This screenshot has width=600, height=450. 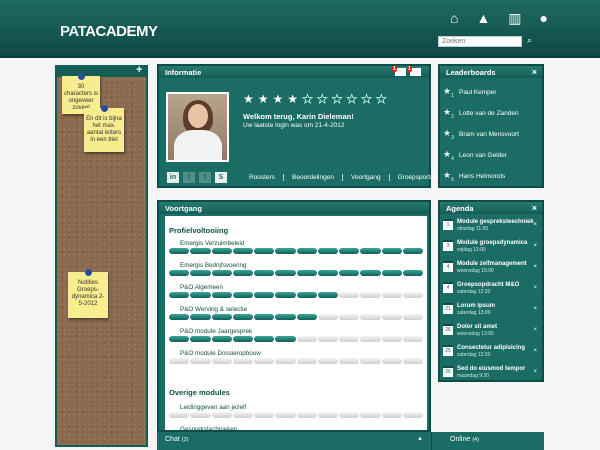 What do you see at coordinates (199, 392) in the screenshot?
I see `section-overige-modules: Overige modules` at bounding box center [199, 392].